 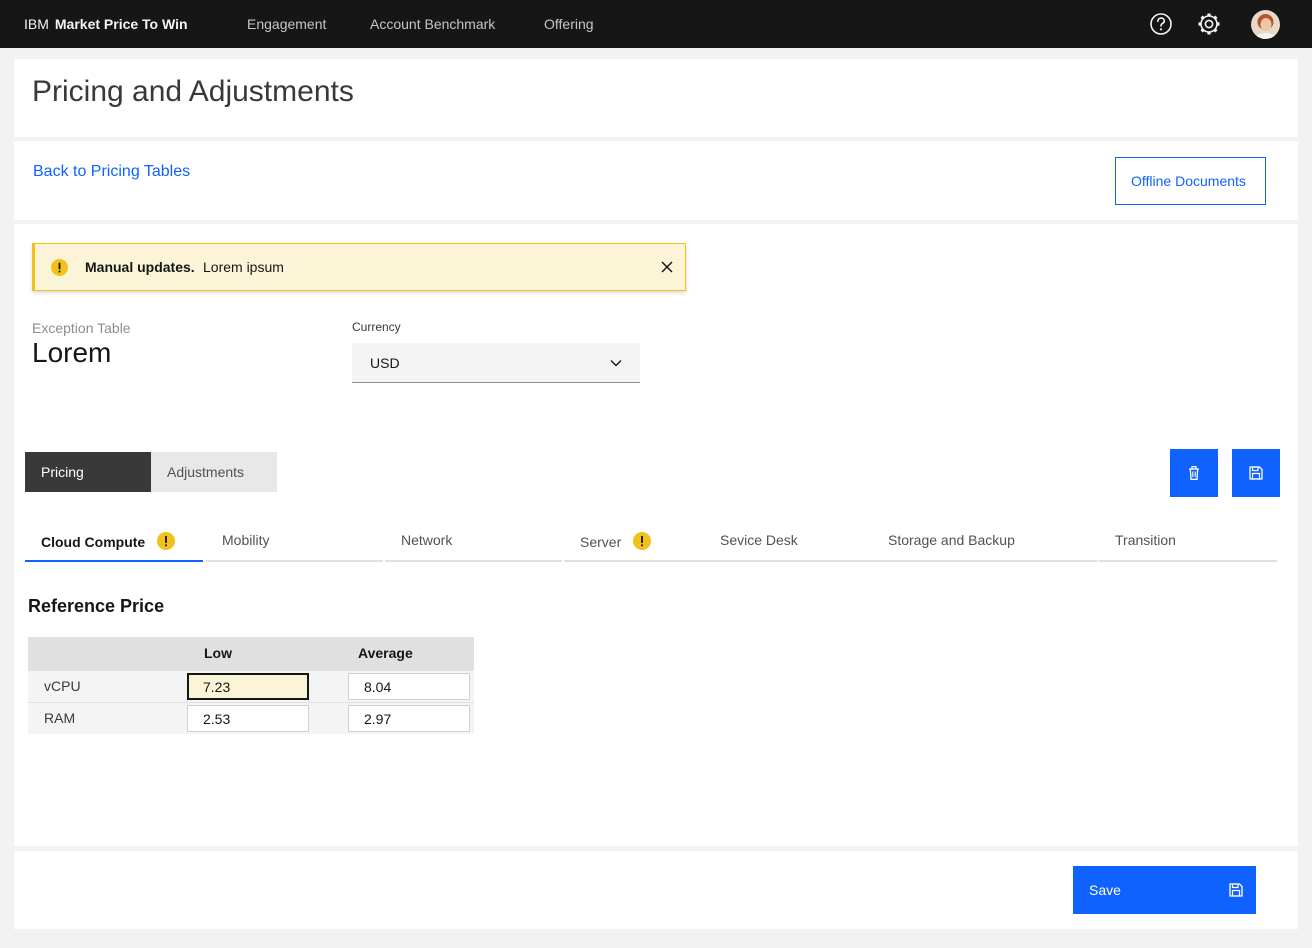 I want to click on tab-mobility: Mobility, so click(x=294, y=547).